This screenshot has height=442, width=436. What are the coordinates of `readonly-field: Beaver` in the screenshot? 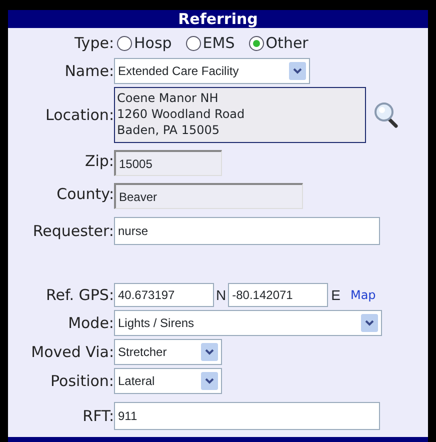 It's located at (208, 196).